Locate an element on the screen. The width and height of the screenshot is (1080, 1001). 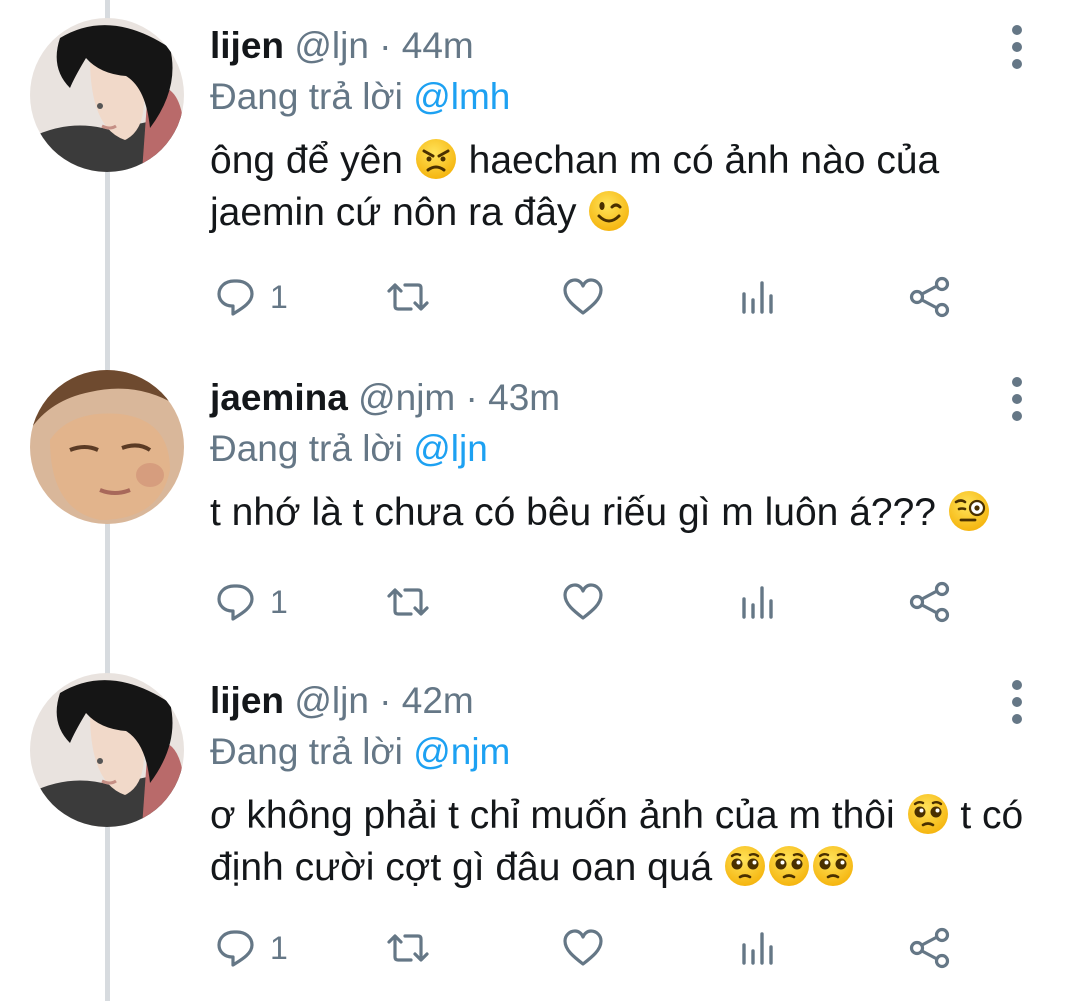
angry-face-emoji is located at coordinates (436, 159).